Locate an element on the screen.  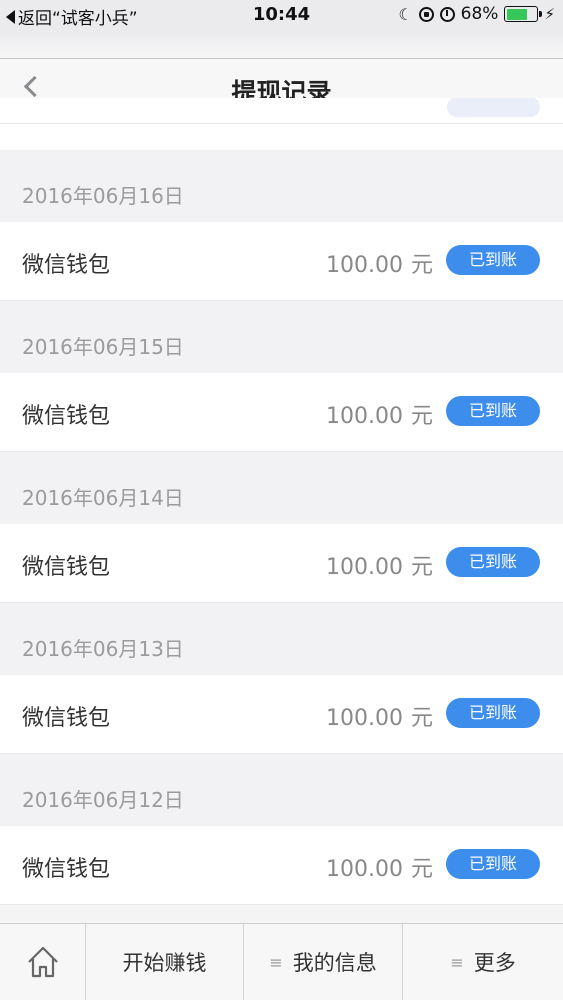
record-date: 2016年06月16日 is located at coordinates (281, 186).